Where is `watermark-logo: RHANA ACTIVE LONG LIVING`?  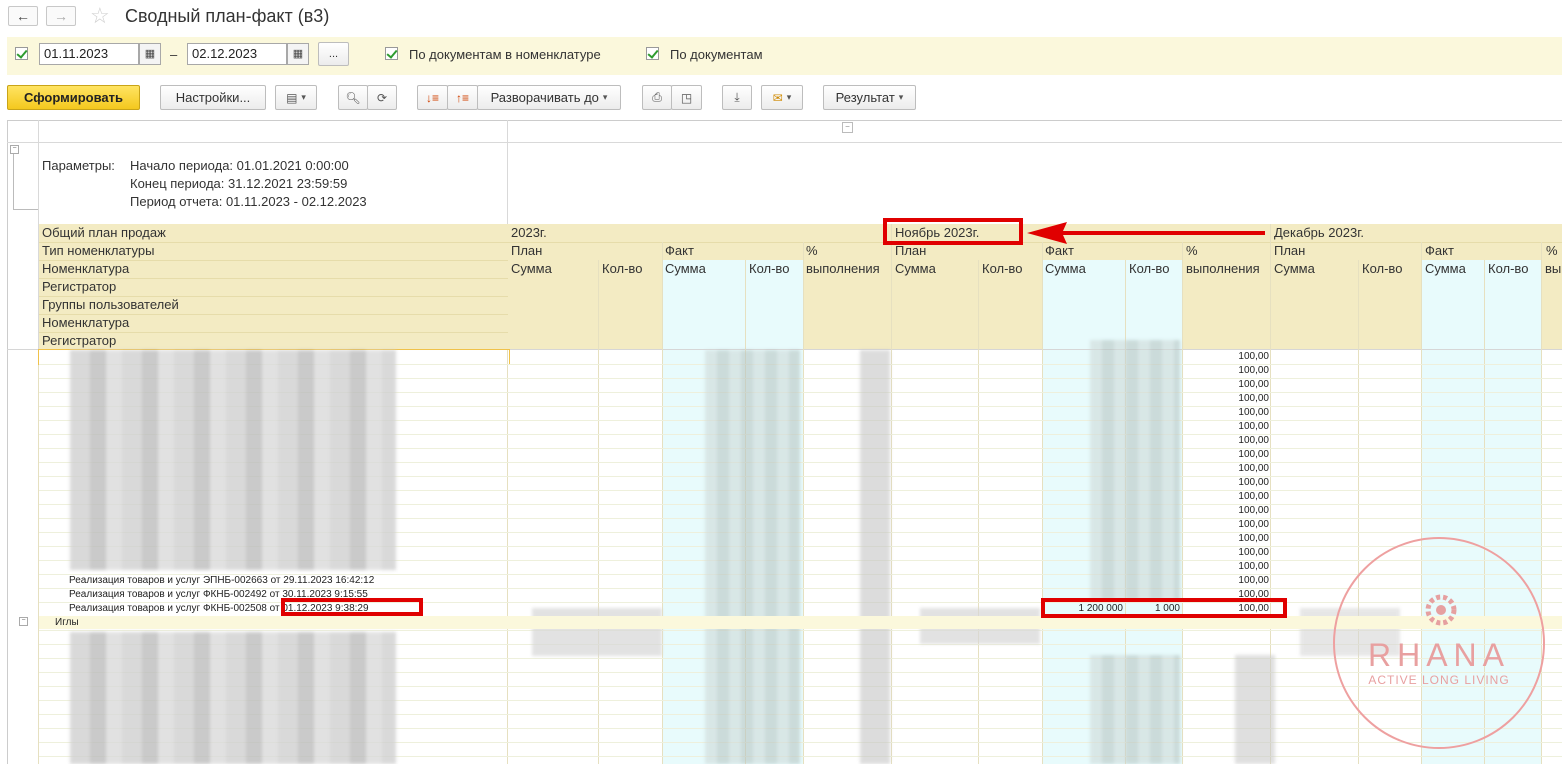 watermark-logo: RHANA ACTIVE LONG LIVING is located at coordinates (1439, 643).